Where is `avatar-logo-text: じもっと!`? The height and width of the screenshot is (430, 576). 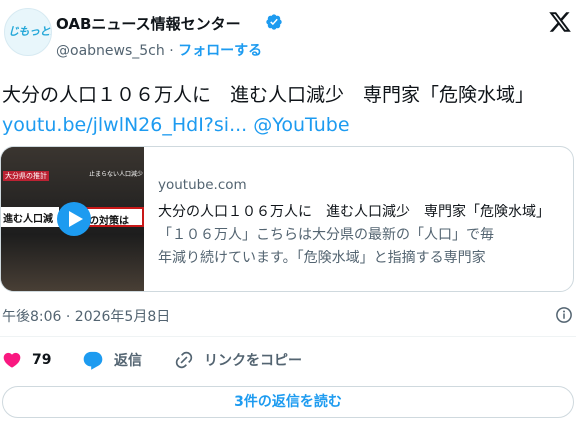 avatar-logo-text: じもっと! is located at coordinates (30, 31).